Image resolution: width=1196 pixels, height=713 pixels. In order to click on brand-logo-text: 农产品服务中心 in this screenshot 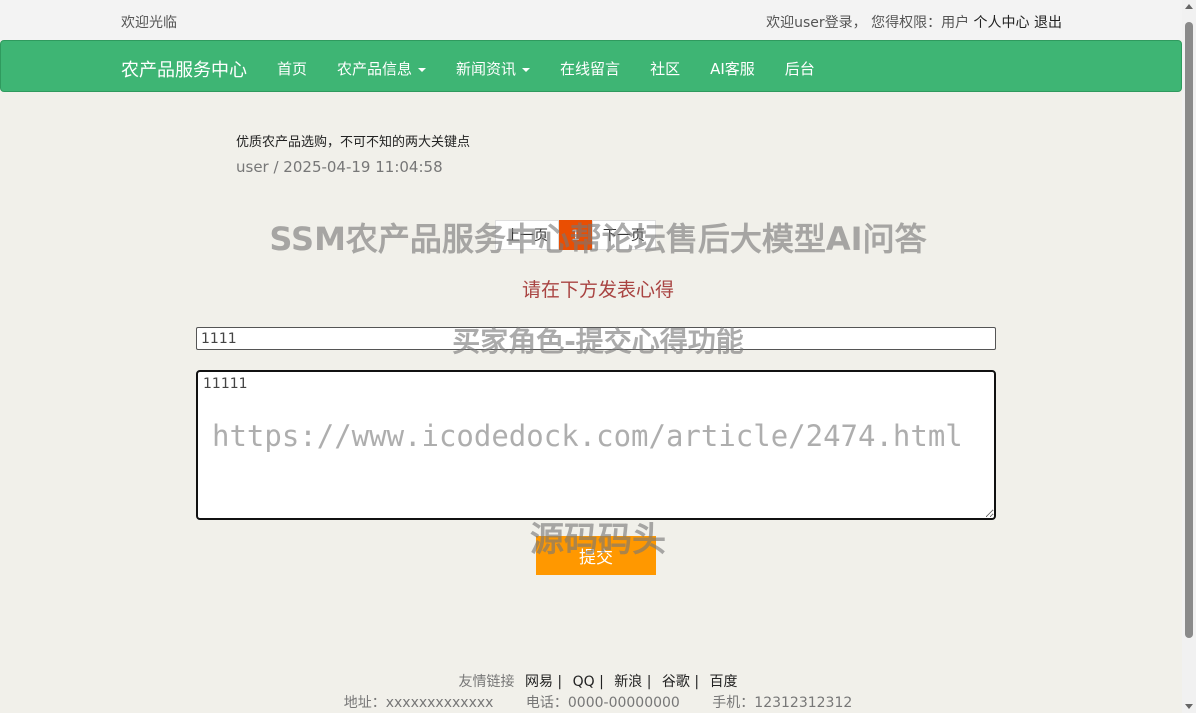, I will do `click(184, 69)`.